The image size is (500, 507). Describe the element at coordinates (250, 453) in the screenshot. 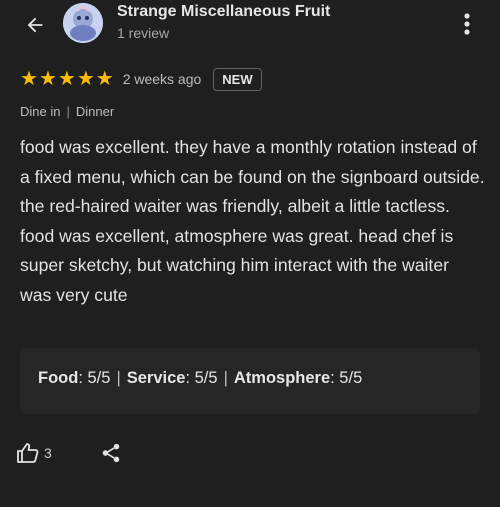

I see `action-bar: 3` at that location.